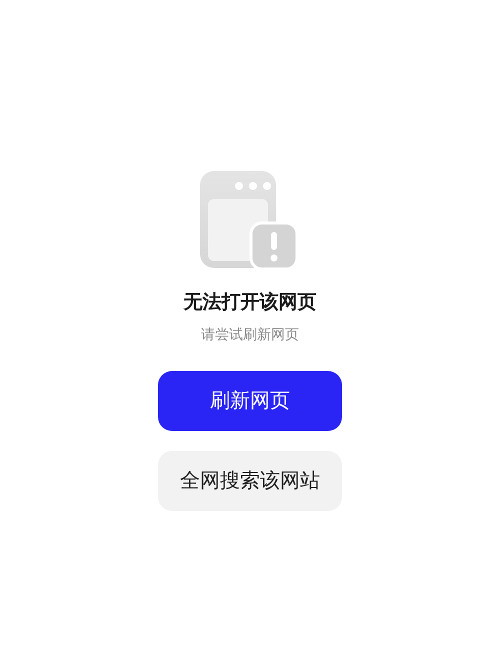  Describe the element at coordinates (250, 480) in the screenshot. I see `search-button: 全网搜索该网站` at that location.